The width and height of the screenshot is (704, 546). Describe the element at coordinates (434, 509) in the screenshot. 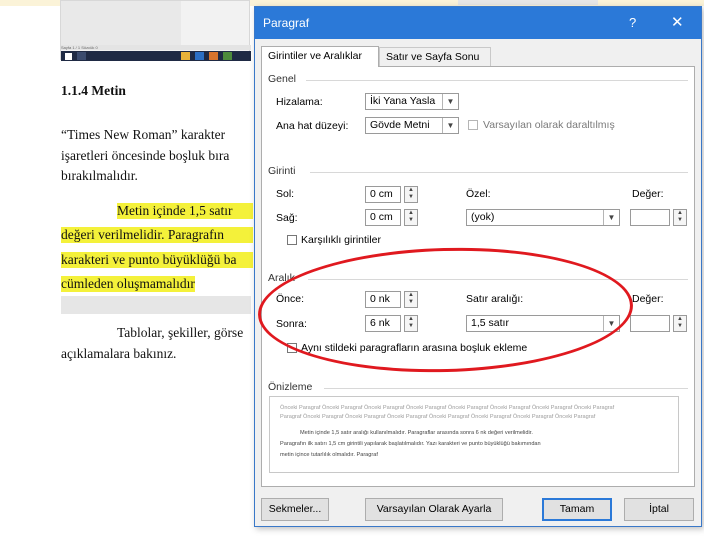

I see `set-as-default-button: Varsayılan Olarak Ayarla` at that location.